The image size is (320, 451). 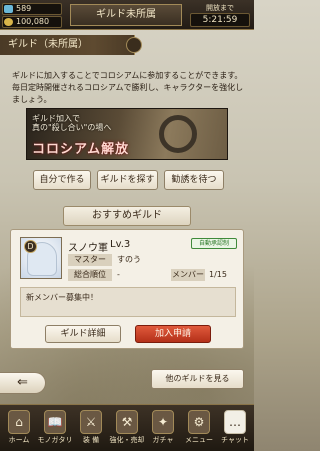 What do you see at coordinates (88, 248) in the screenshot?
I see `guild-name: スノウ軍` at bounding box center [88, 248].